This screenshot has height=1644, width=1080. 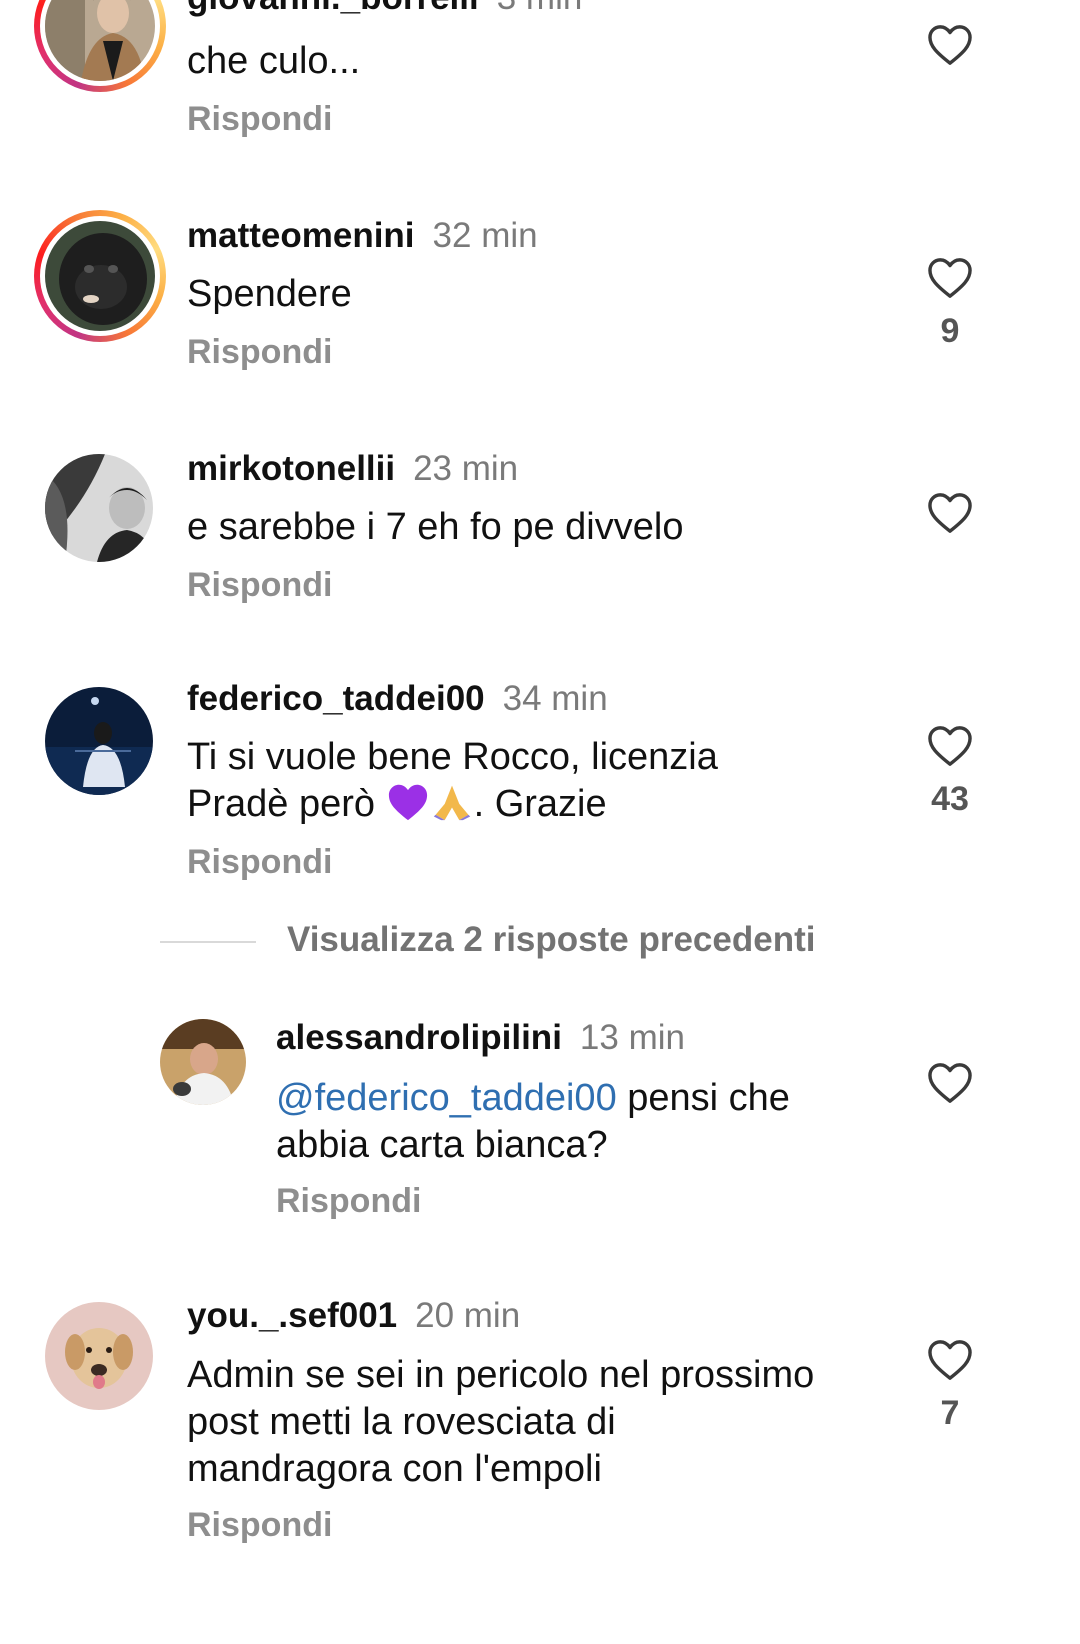 What do you see at coordinates (950, 304) in the screenshot?
I see `like-button: 9` at bounding box center [950, 304].